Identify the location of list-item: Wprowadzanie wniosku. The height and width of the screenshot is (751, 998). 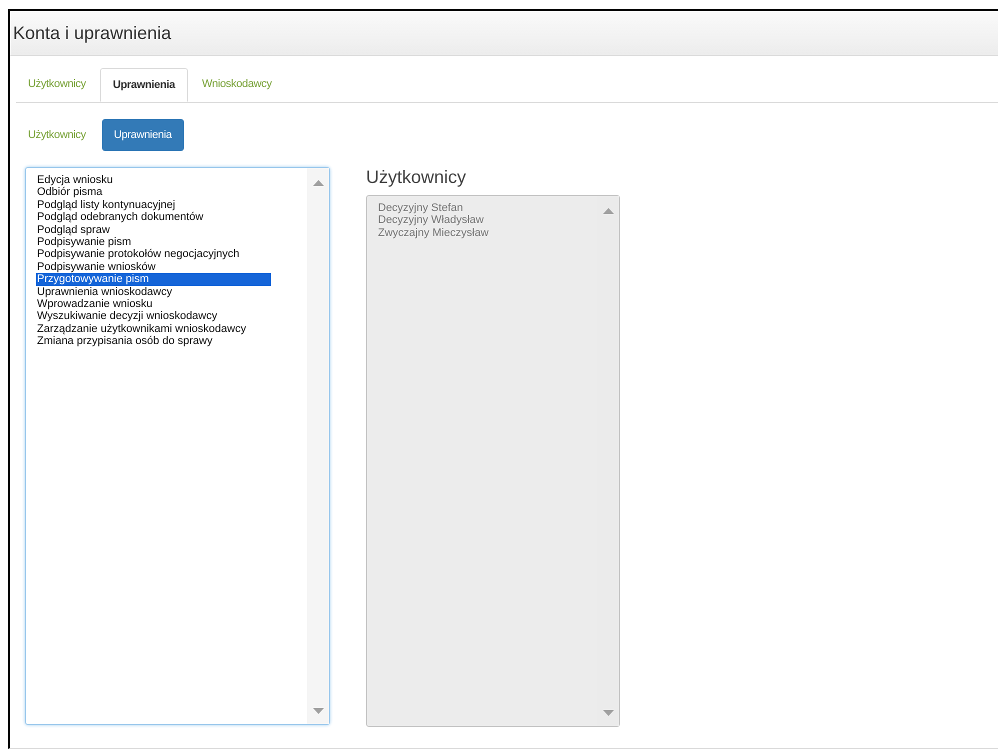
(153, 304).